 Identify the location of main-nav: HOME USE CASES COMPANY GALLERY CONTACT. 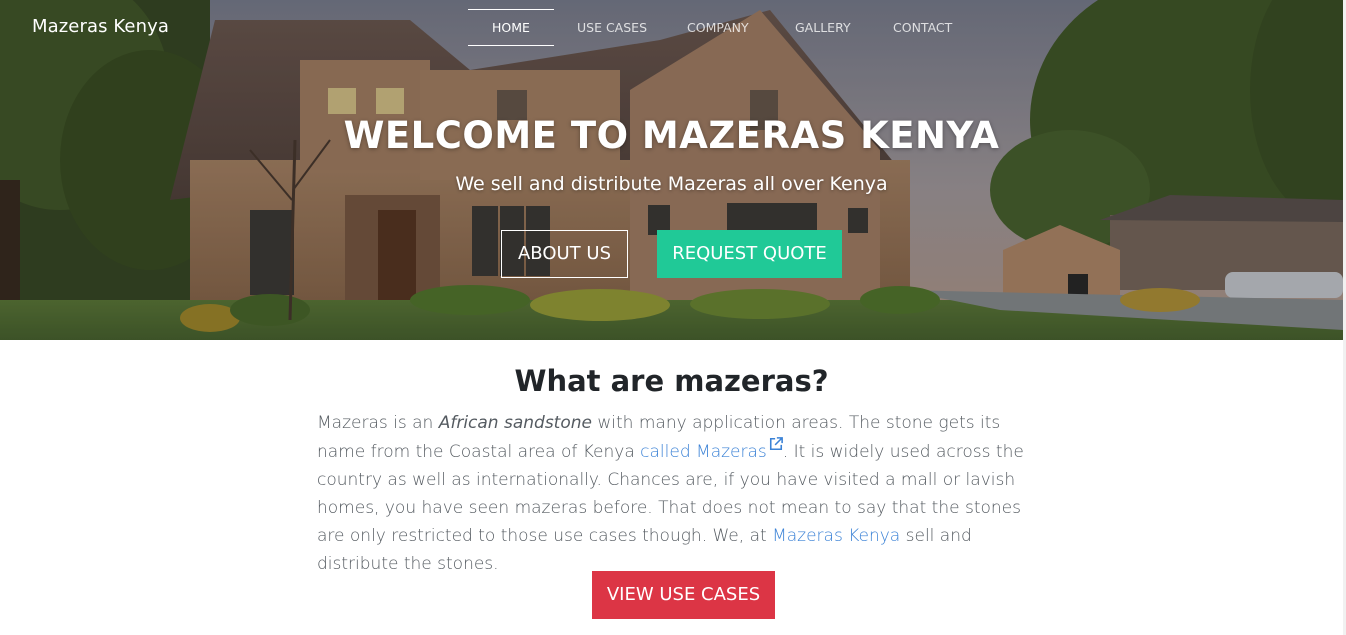
(730, 27).